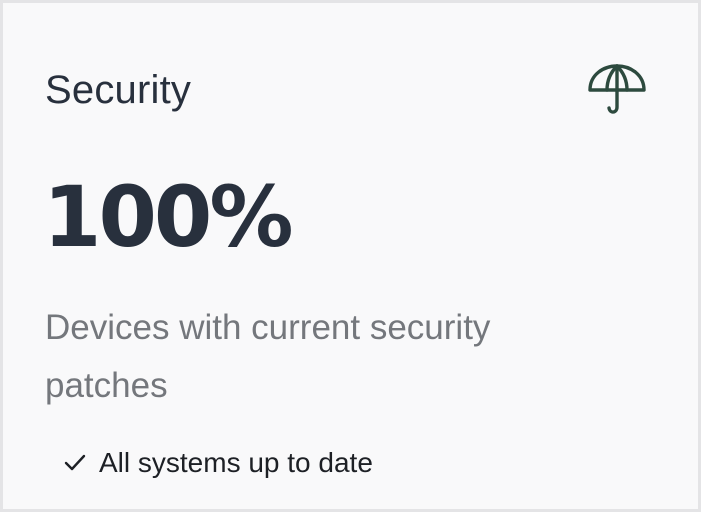  What do you see at coordinates (118, 90) in the screenshot?
I see `card-title: Security` at bounding box center [118, 90].